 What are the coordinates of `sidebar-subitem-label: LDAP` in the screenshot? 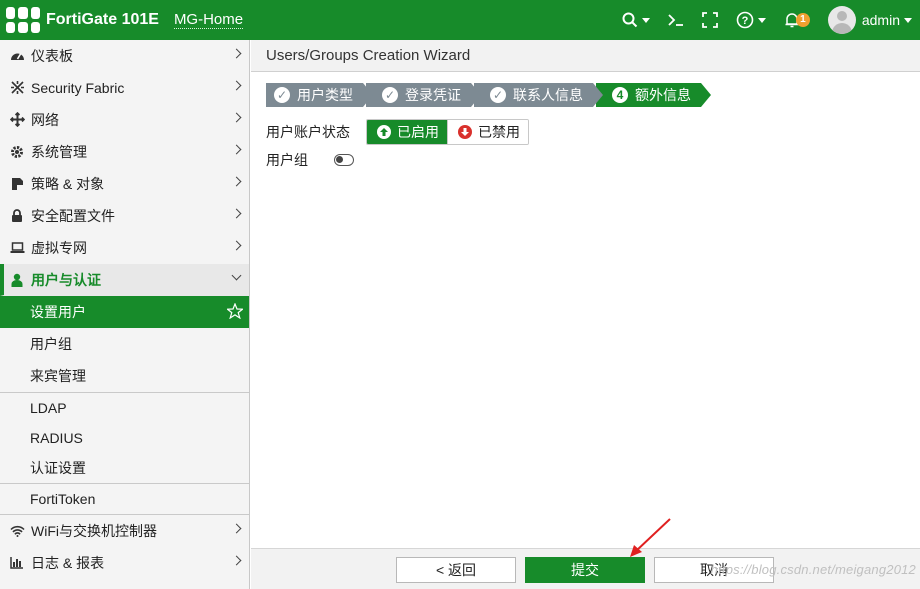 It's located at (48, 408).